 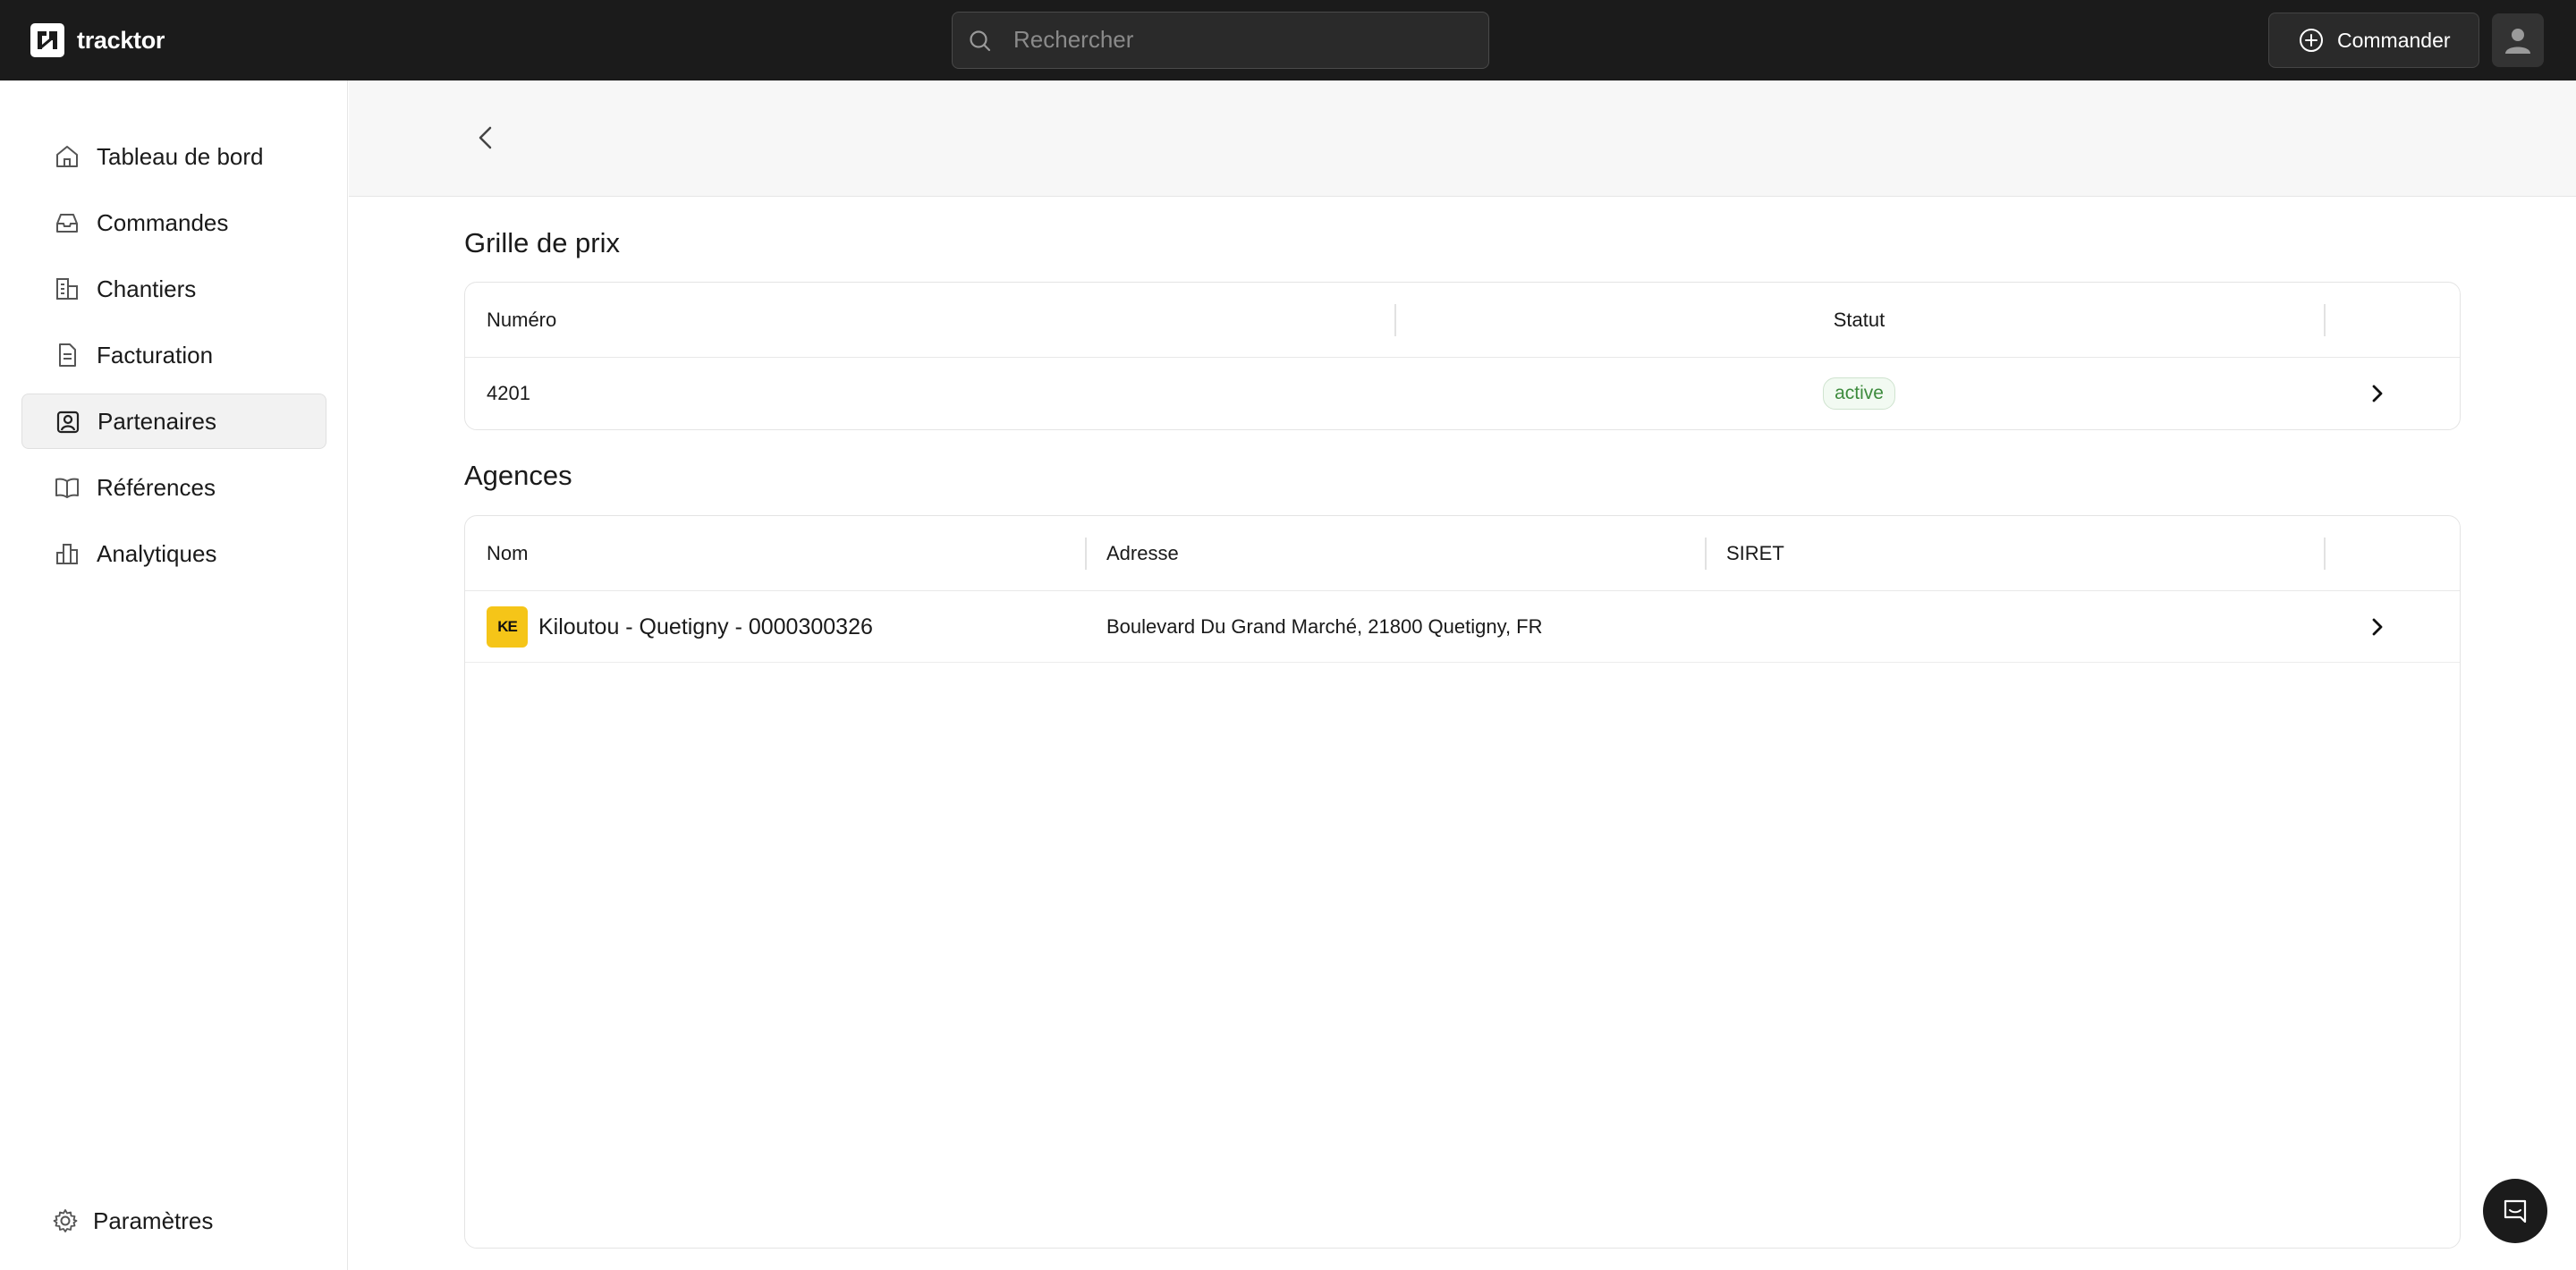 I want to click on chat-icon, so click(x=2515, y=1211).